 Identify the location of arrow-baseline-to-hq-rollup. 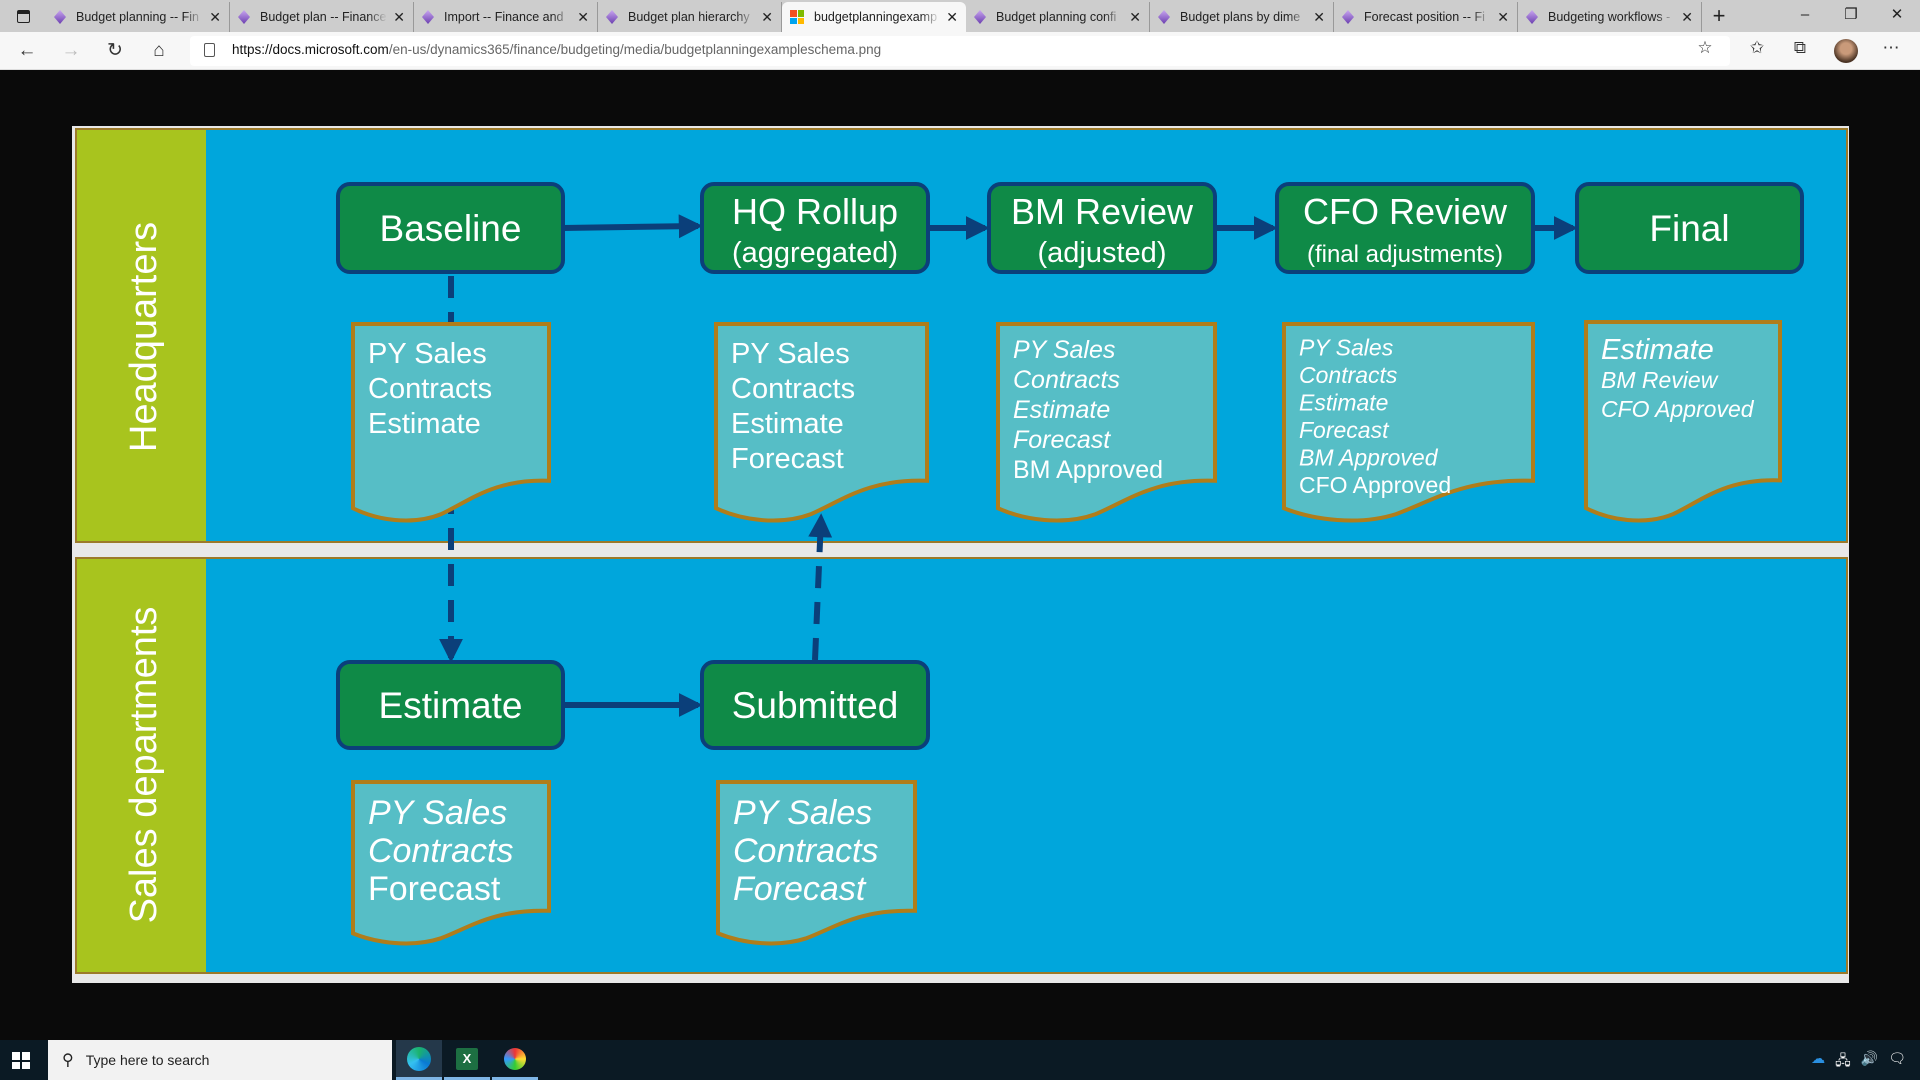
(632, 226).